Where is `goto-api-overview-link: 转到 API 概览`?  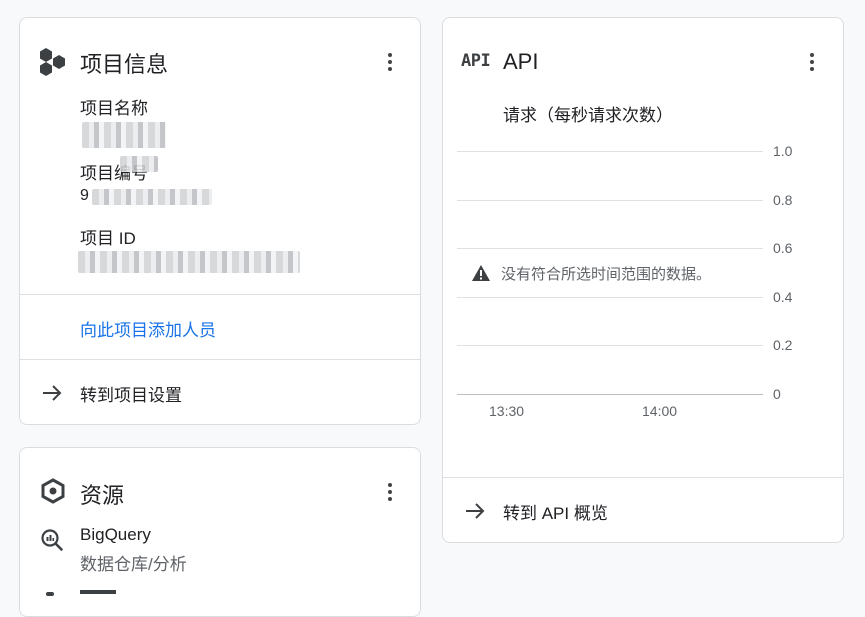 goto-api-overview-link: 转到 API 概览 is located at coordinates (555, 511).